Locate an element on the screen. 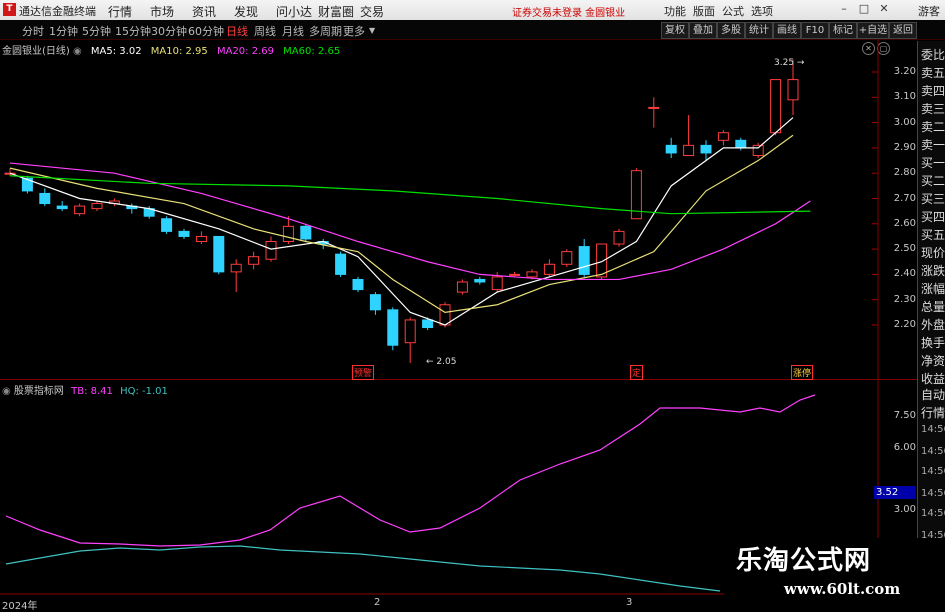 The image size is (945, 612). side-panel-label: 自动 is located at coordinates (933, 394).